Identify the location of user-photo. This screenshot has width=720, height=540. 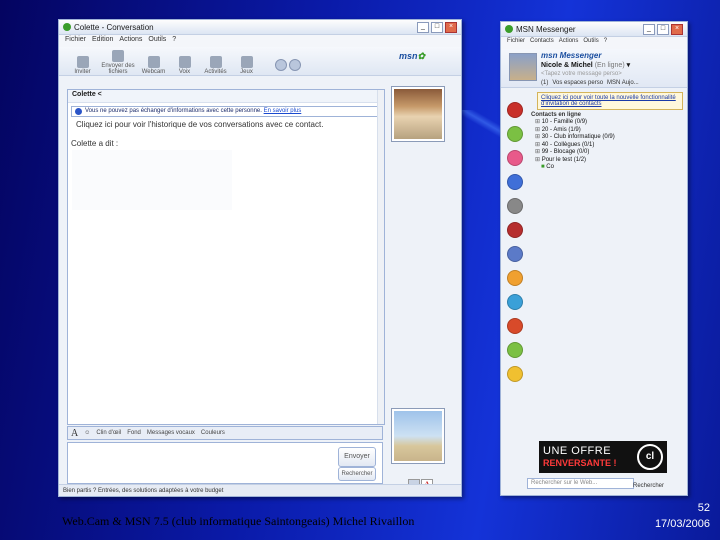
(418, 436).